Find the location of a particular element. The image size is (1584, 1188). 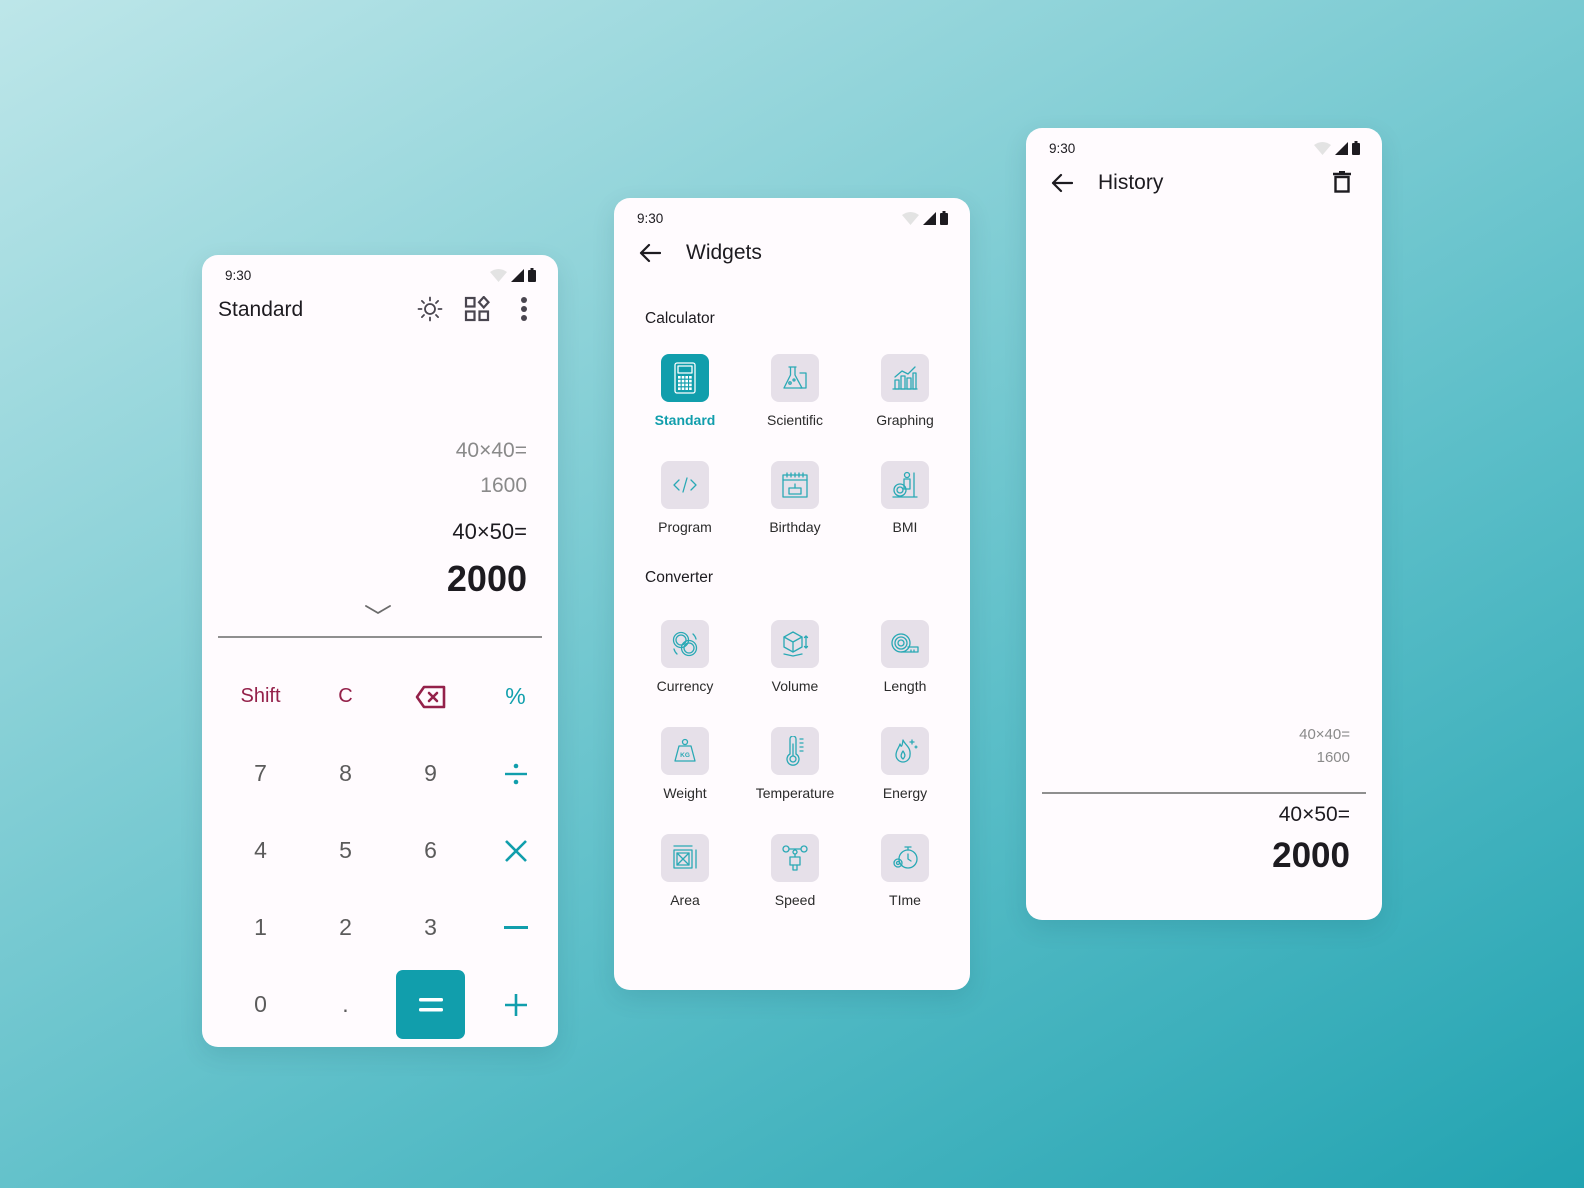

key-divide is located at coordinates (515, 773).